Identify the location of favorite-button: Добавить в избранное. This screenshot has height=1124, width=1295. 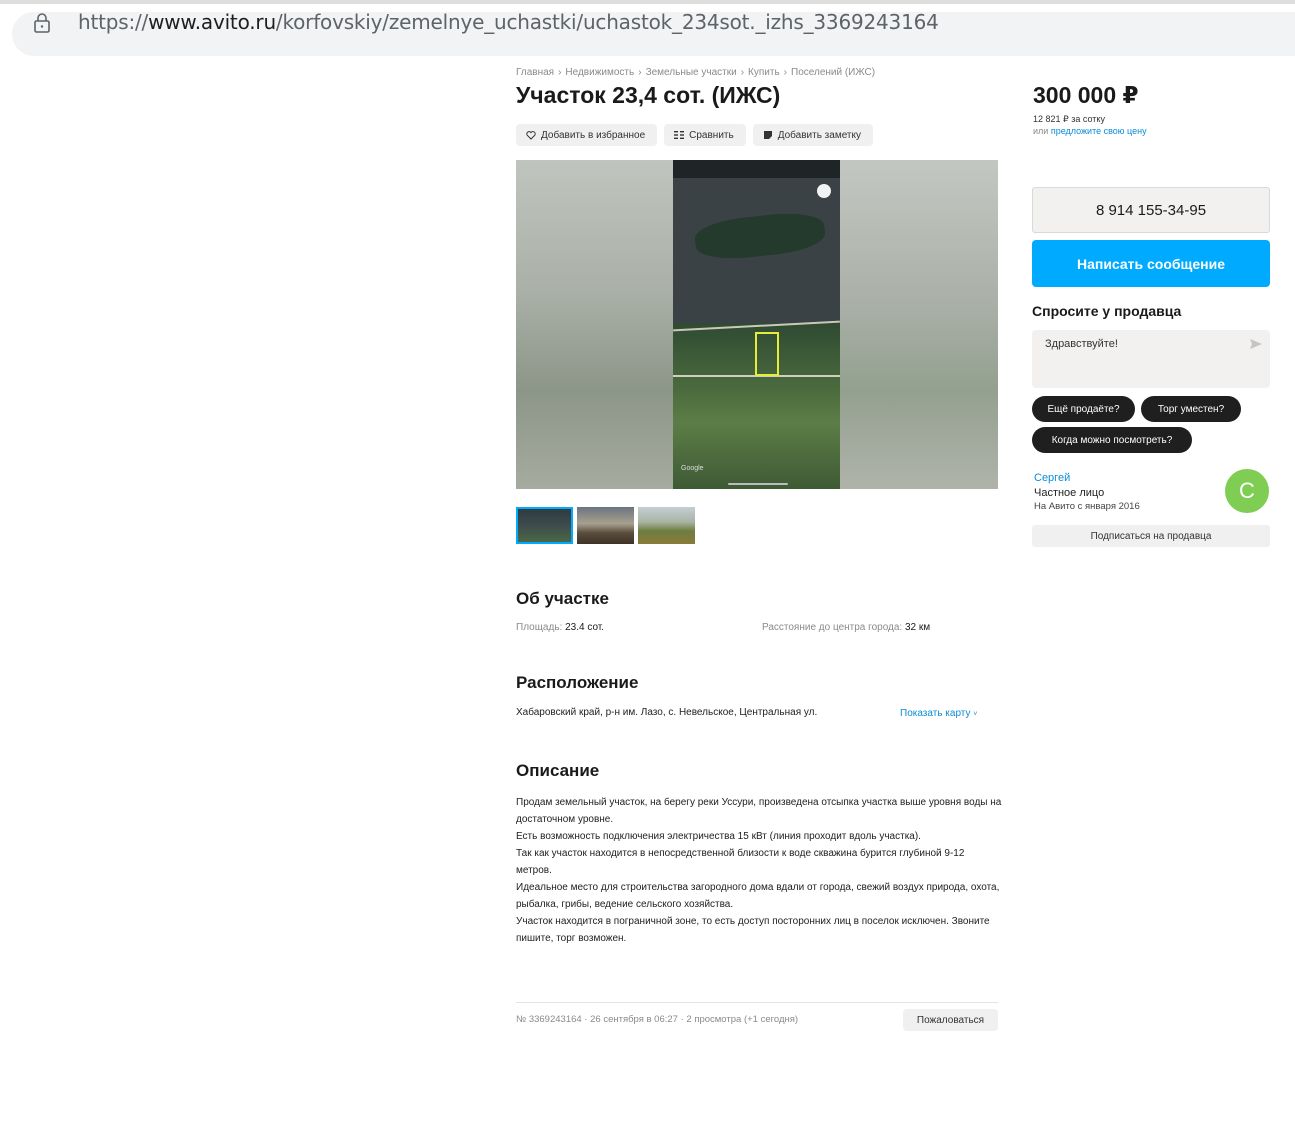
(587, 135).